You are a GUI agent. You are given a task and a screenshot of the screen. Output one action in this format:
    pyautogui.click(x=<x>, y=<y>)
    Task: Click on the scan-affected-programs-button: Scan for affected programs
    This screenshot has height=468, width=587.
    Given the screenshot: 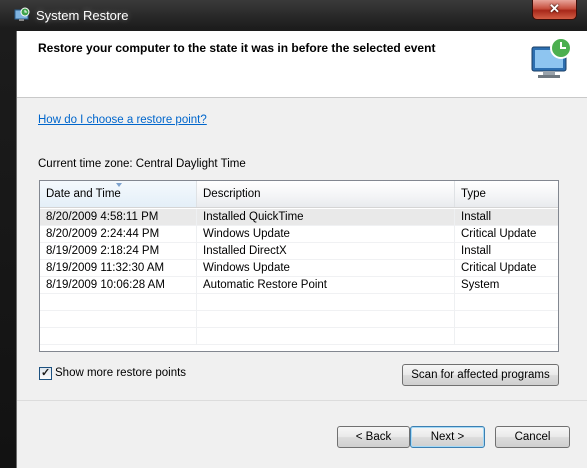 What is the action you would take?
    pyautogui.click(x=480, y=375)
    